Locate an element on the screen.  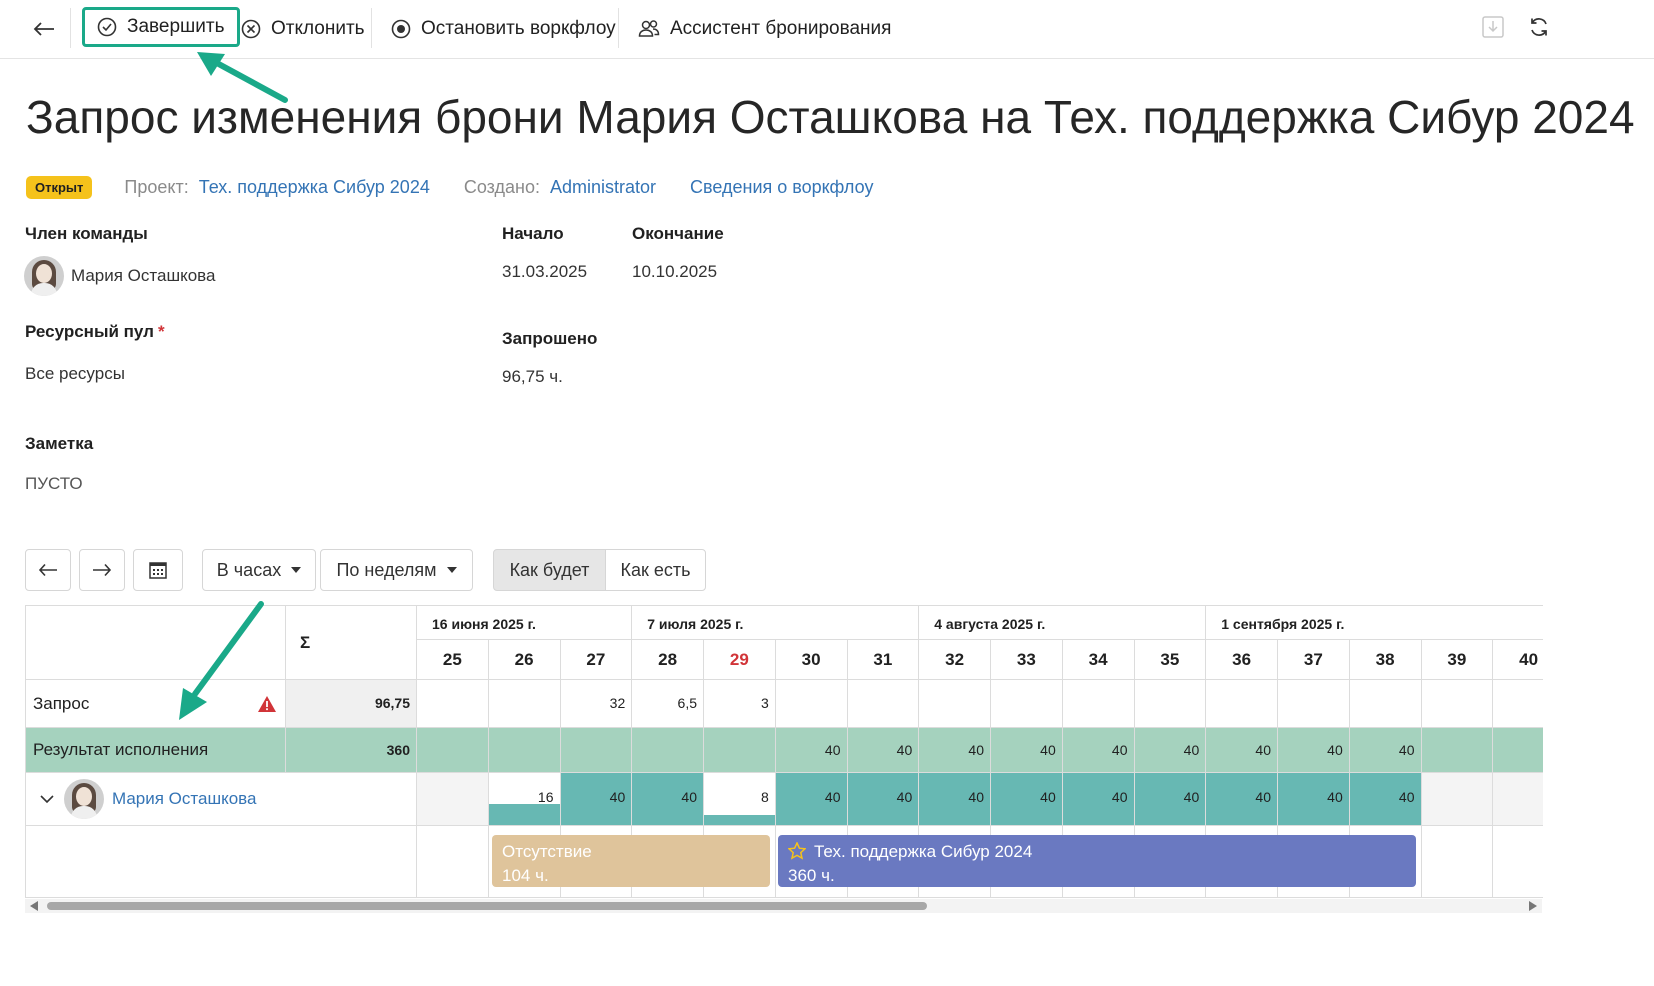
reject-button: Отклонить is located at coordinates (303, 29).